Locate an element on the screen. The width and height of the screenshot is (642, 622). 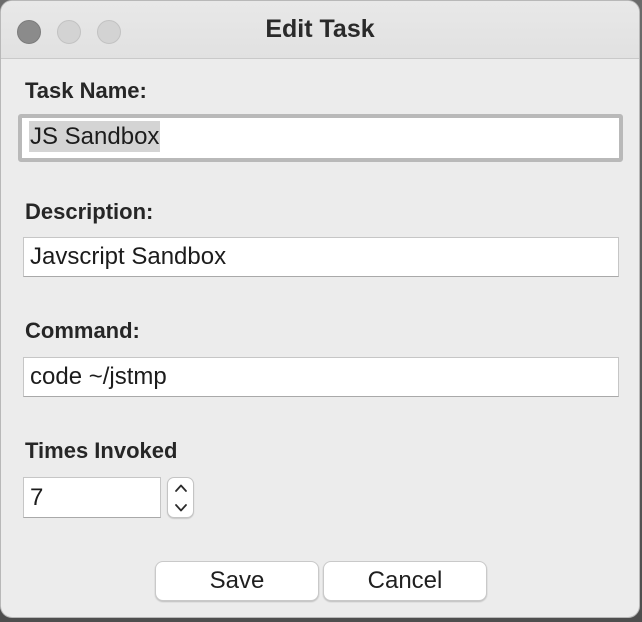
times-invoked-label: Times Invoked is located at coordinates (101, 450).